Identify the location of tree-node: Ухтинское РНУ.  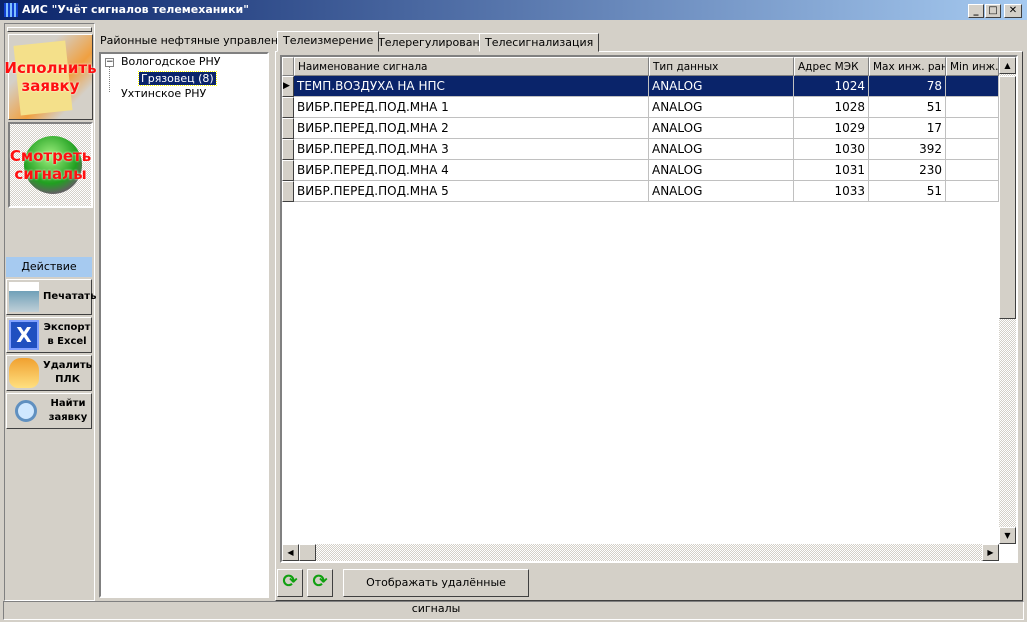
(163, 93).